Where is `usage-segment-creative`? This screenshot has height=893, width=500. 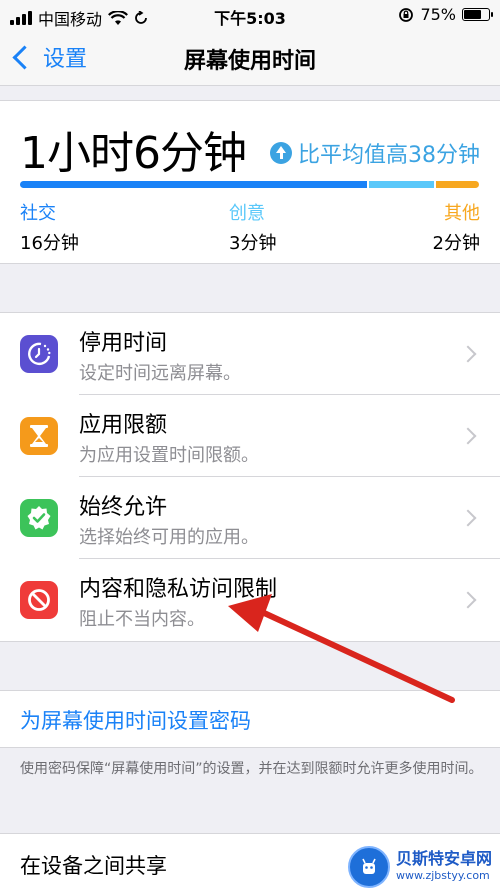 usage-segment-creative is located at coordinates (401, 184).